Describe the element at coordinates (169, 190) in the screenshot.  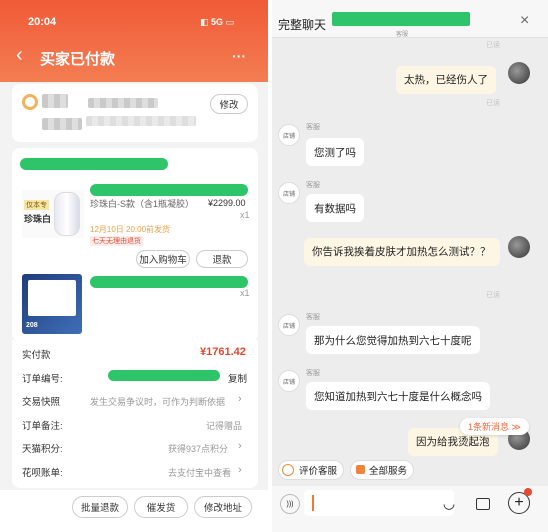
I see `redacted-product1-title` at that location.